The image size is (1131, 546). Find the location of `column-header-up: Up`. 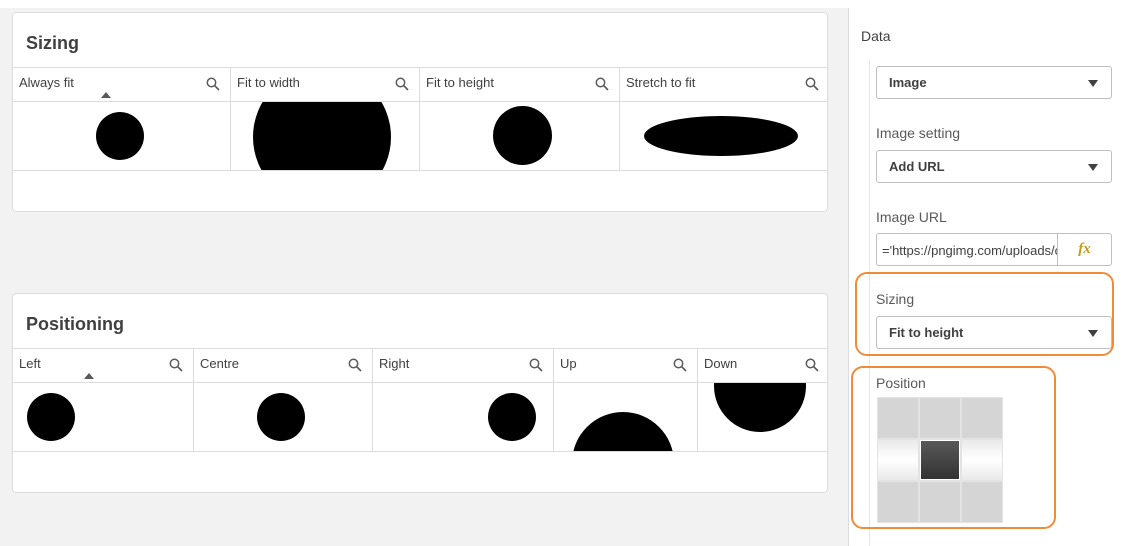

column-header-up: Up is located at coordinates (626, 365).